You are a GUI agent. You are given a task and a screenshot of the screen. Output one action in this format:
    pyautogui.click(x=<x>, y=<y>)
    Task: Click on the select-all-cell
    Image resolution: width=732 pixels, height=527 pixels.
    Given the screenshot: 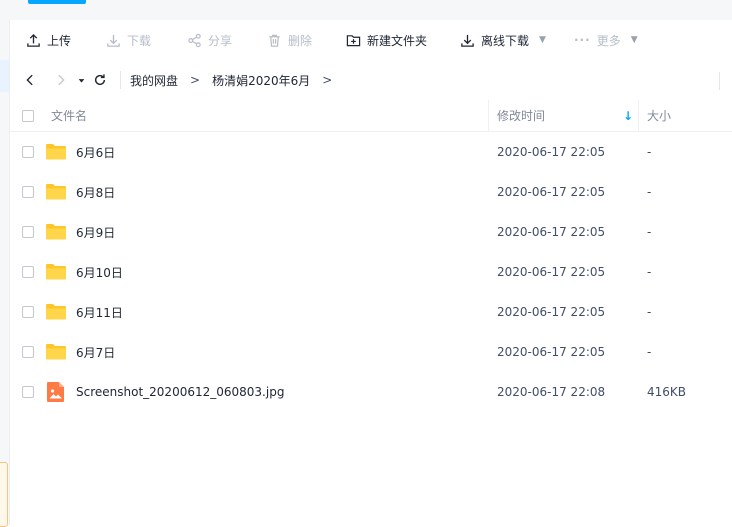 What is the action you would take?
    pyautogui.click(x=28, y=115)
    